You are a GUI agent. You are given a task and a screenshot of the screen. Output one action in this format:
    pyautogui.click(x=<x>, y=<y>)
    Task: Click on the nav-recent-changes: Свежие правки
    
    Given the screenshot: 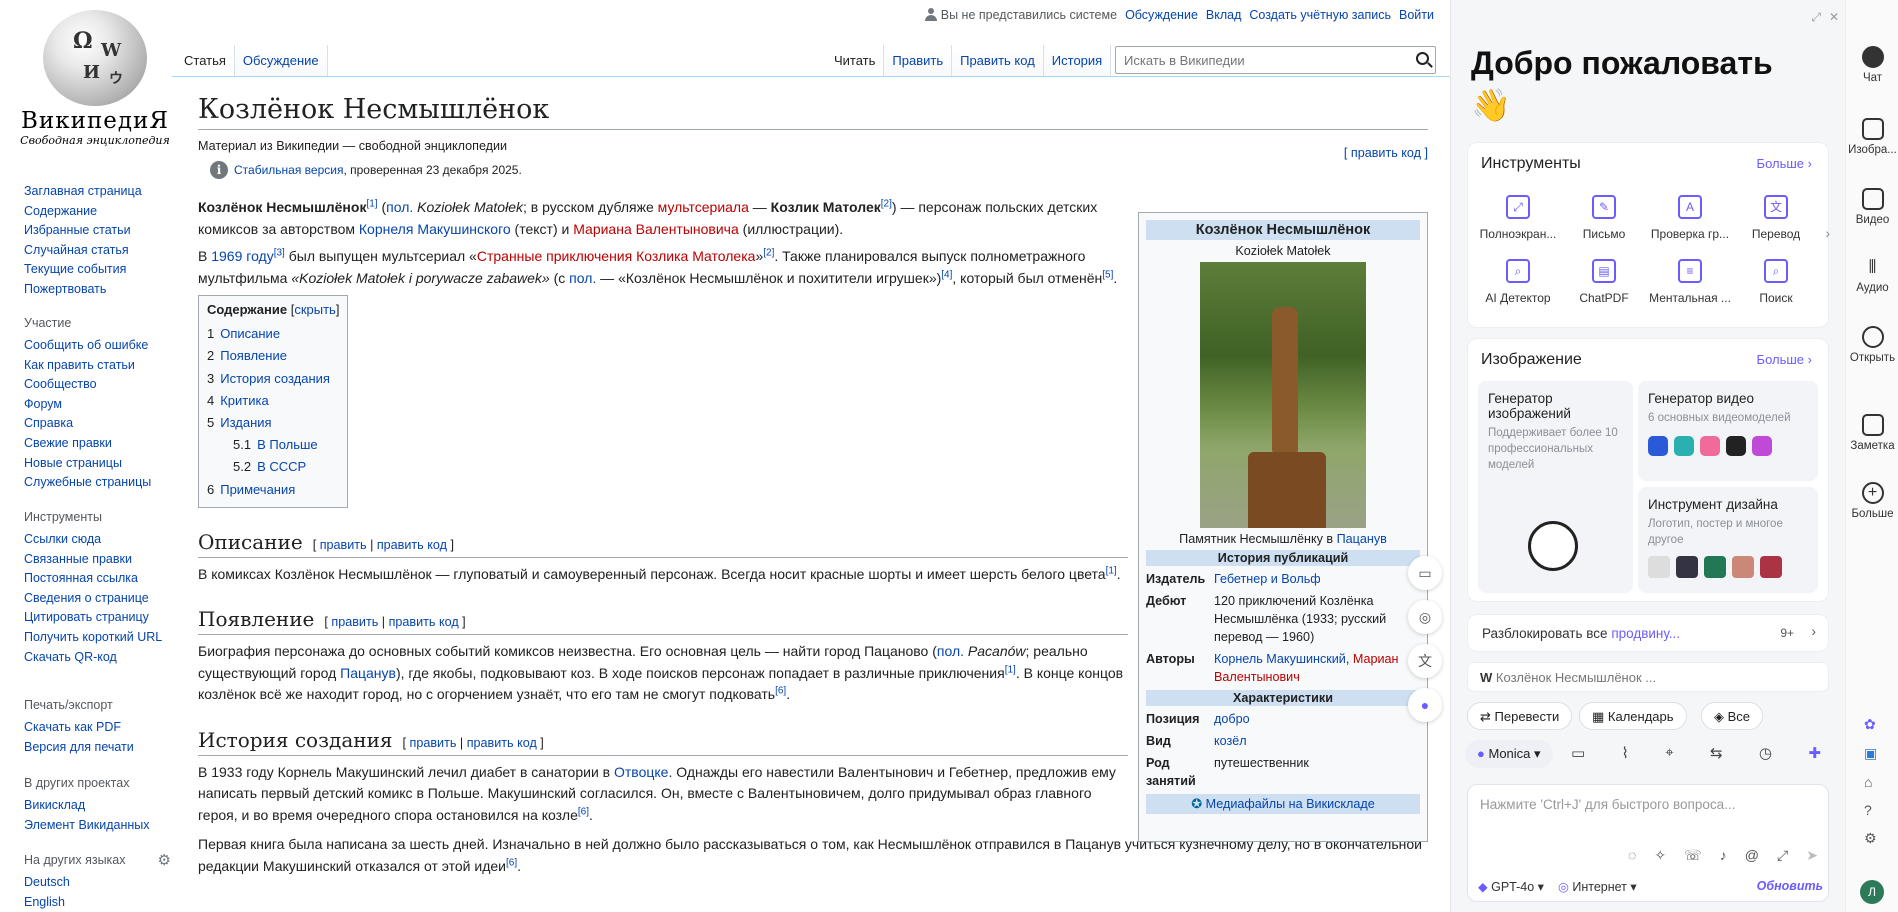 What is the action you would take?
    pyautogui.click(x=96, y=444)
    